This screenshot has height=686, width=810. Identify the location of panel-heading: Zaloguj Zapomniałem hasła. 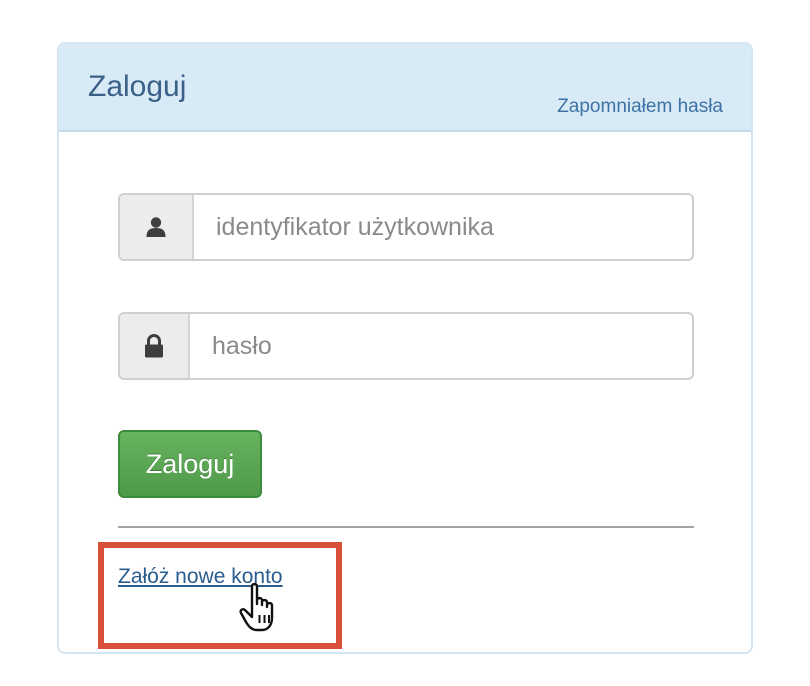
(405, 88).